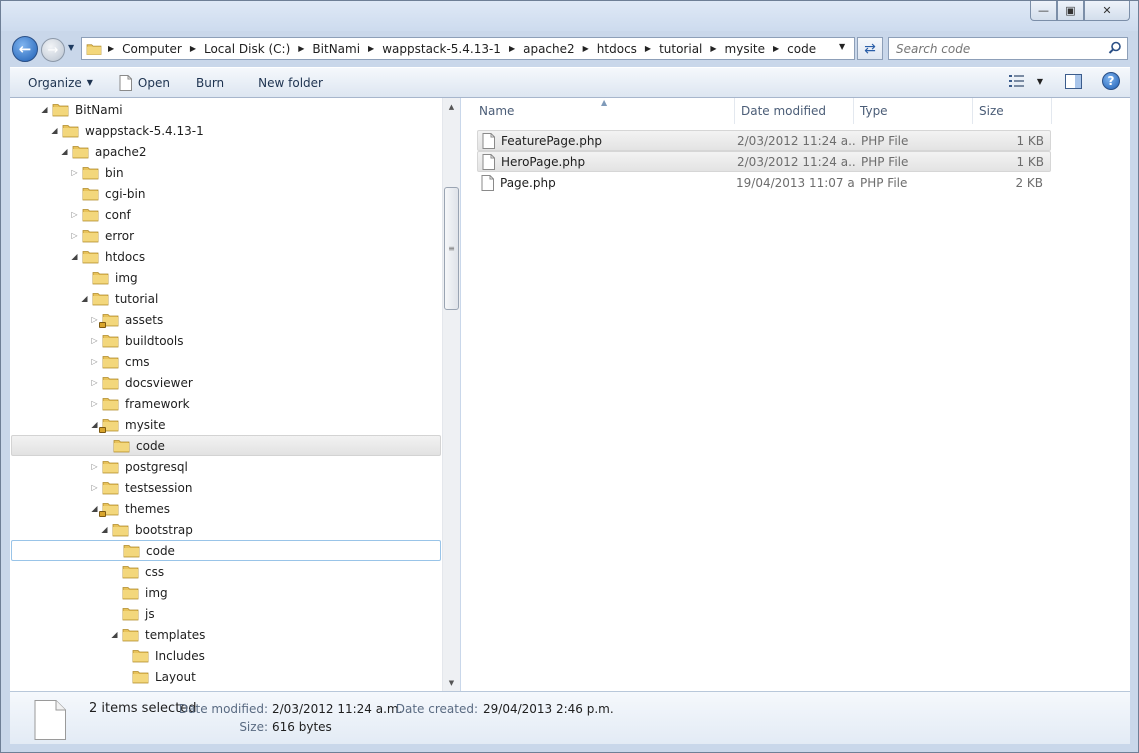  What do you see at coordinates (226, 382) in the screenshot?
I see `tree-item: ▷ docsviewer` at bounding box center [226, 382].